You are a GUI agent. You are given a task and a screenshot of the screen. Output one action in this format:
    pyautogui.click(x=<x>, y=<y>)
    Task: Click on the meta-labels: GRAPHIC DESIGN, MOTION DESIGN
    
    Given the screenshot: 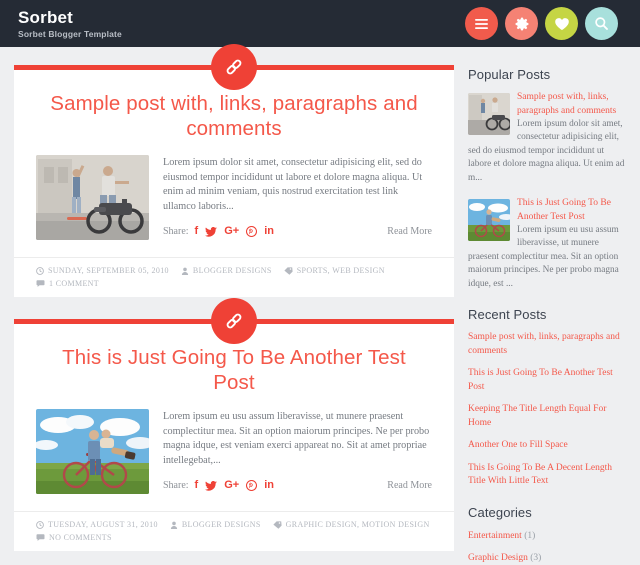 What is the action you would take?
    pyautogui.click(x=351, y=524)
    